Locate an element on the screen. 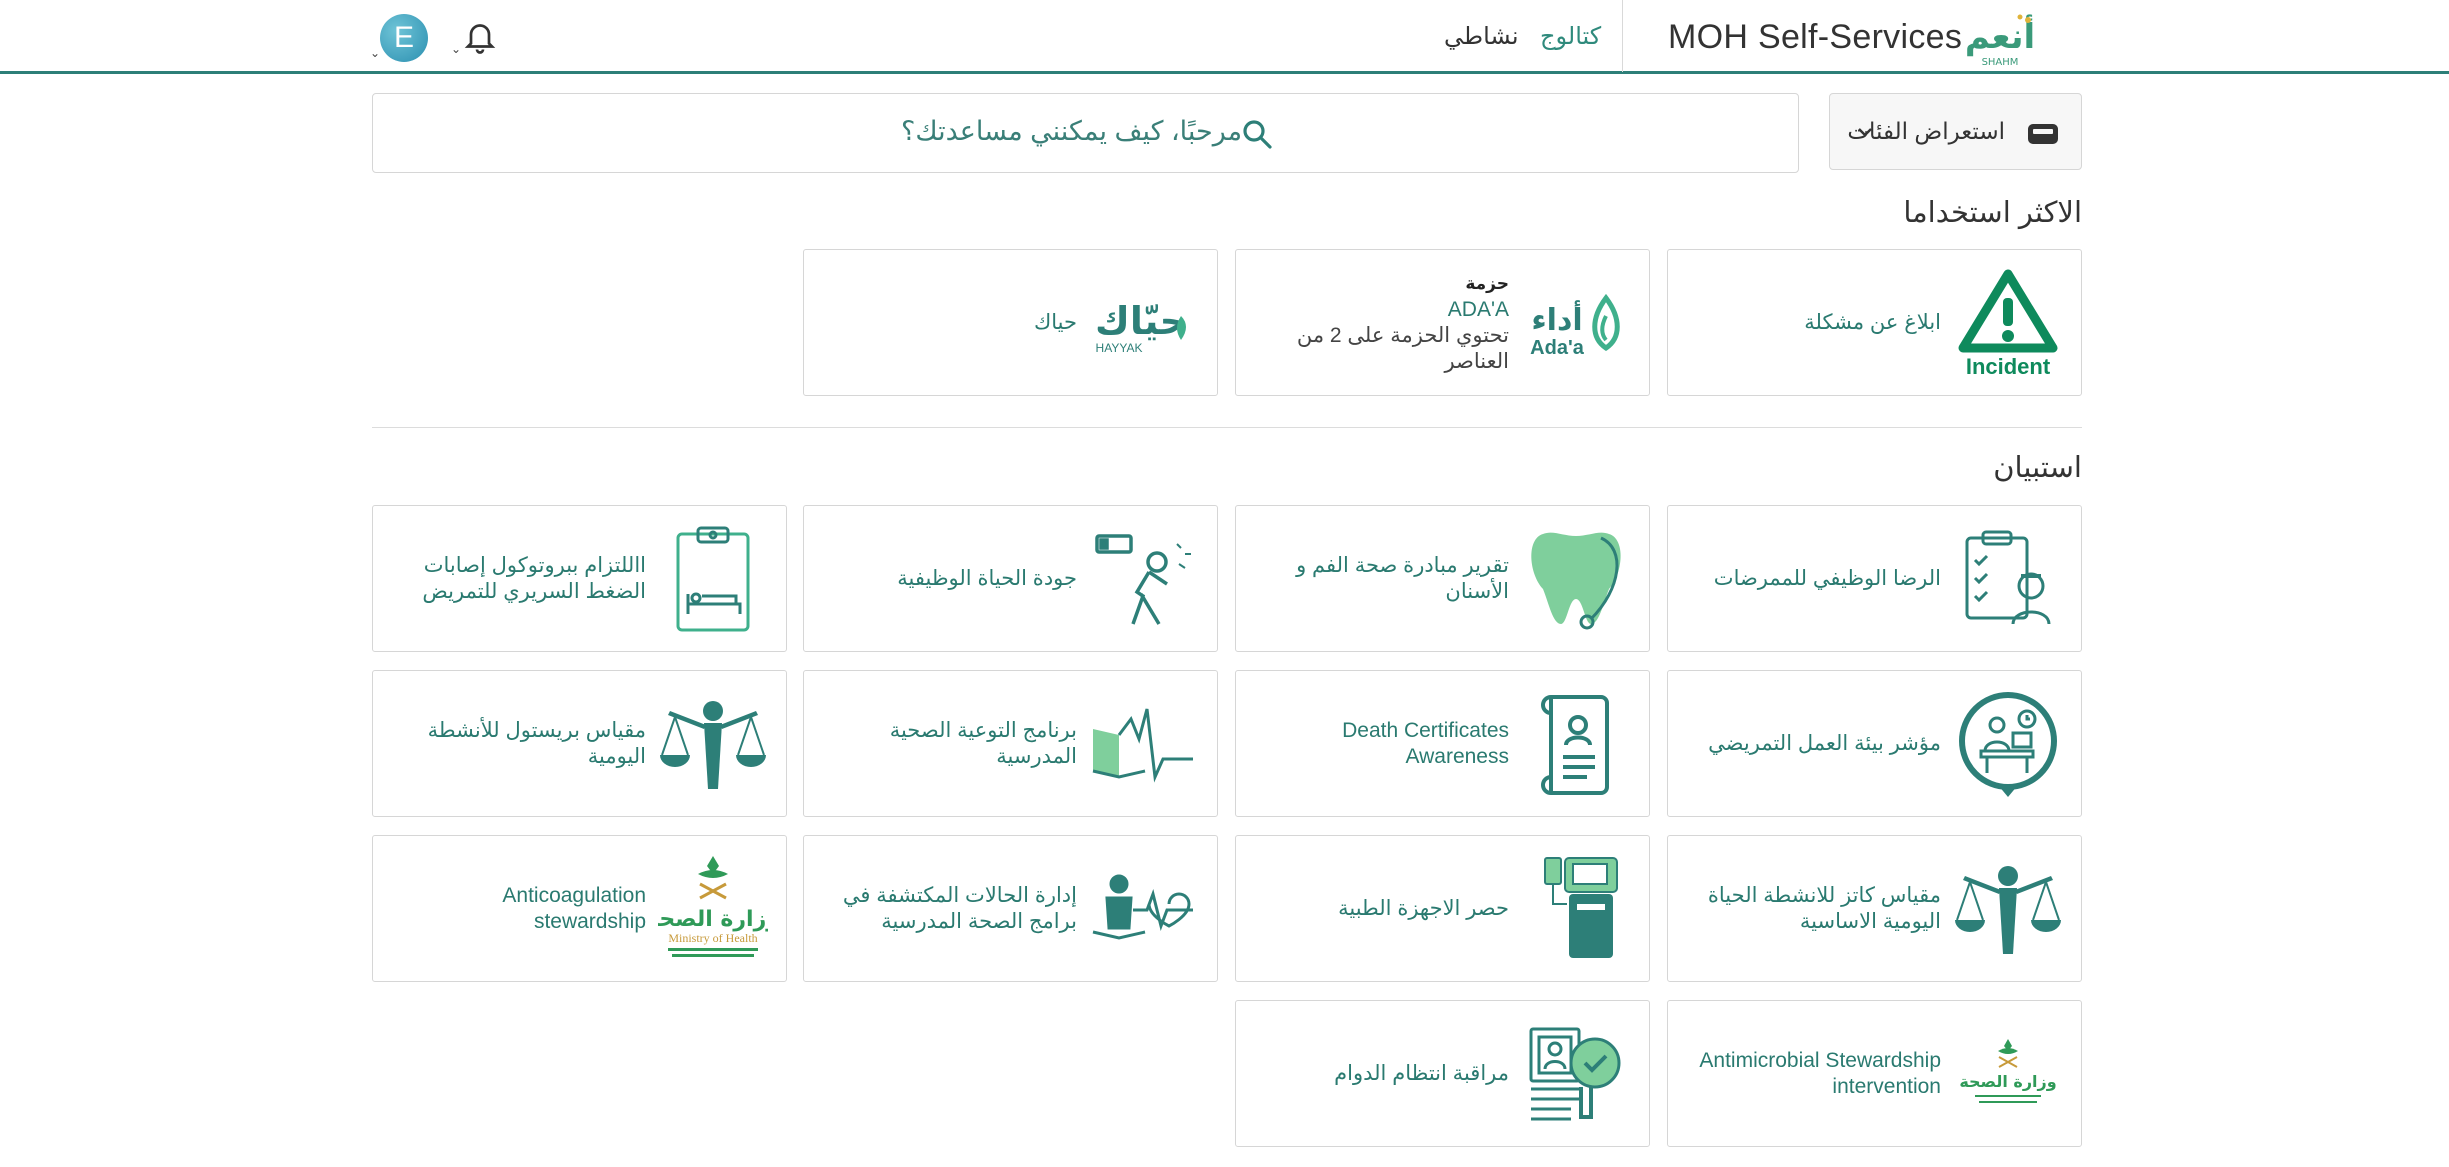 The height and width of the screenshot is (1167, 2449). inbox-tray-icon is located at coordinates (2043, 134).